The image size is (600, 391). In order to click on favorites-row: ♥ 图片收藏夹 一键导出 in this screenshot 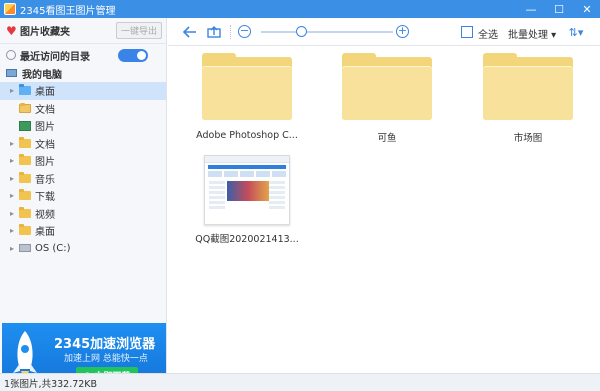, I will do `click(83, 31)`.